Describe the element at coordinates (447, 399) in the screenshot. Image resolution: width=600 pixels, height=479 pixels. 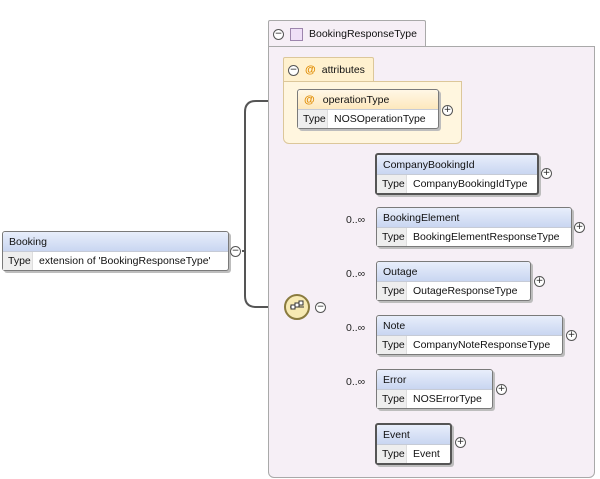
I see `type-value: NOSErrorType` at that location.